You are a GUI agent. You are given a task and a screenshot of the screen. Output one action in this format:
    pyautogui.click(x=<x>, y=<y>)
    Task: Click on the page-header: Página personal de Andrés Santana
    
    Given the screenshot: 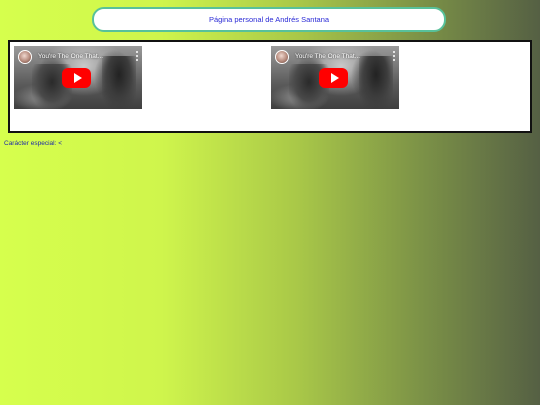 What is the action you would take?
    pyautogui.click(x=269, y=19)
    